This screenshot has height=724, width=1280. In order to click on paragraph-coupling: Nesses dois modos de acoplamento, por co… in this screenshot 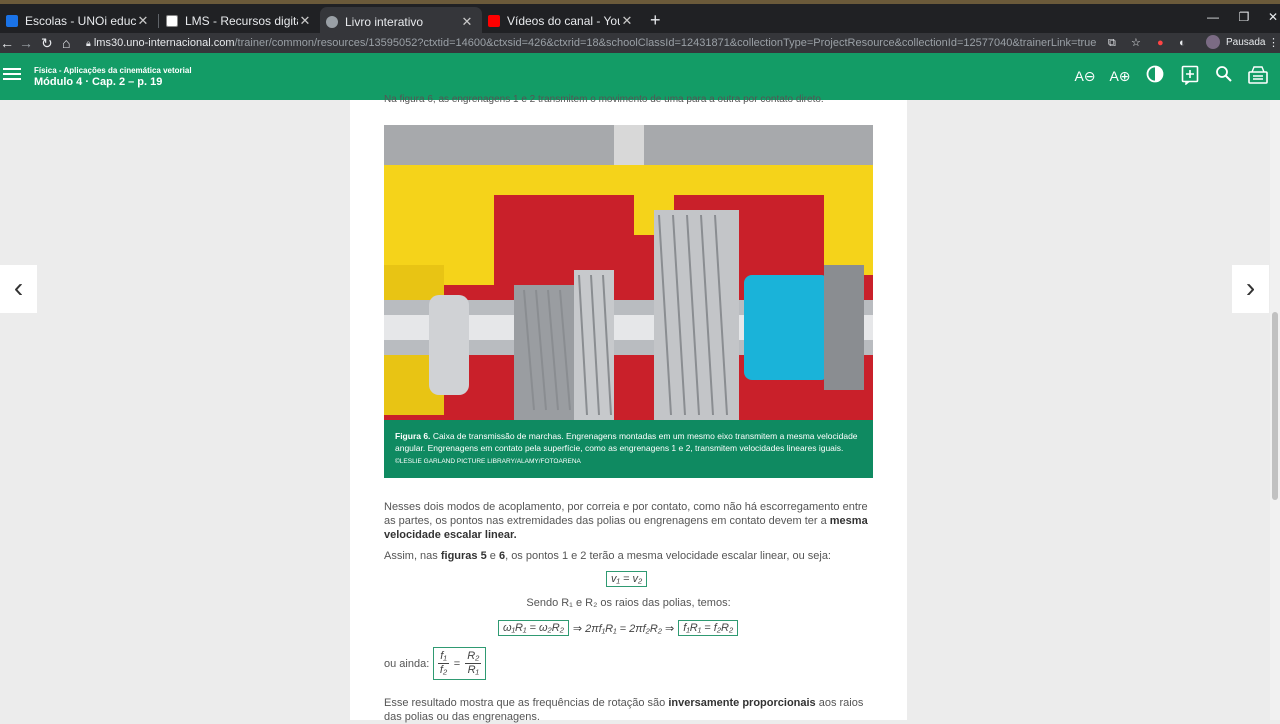, I will do `click(628, 521)`.